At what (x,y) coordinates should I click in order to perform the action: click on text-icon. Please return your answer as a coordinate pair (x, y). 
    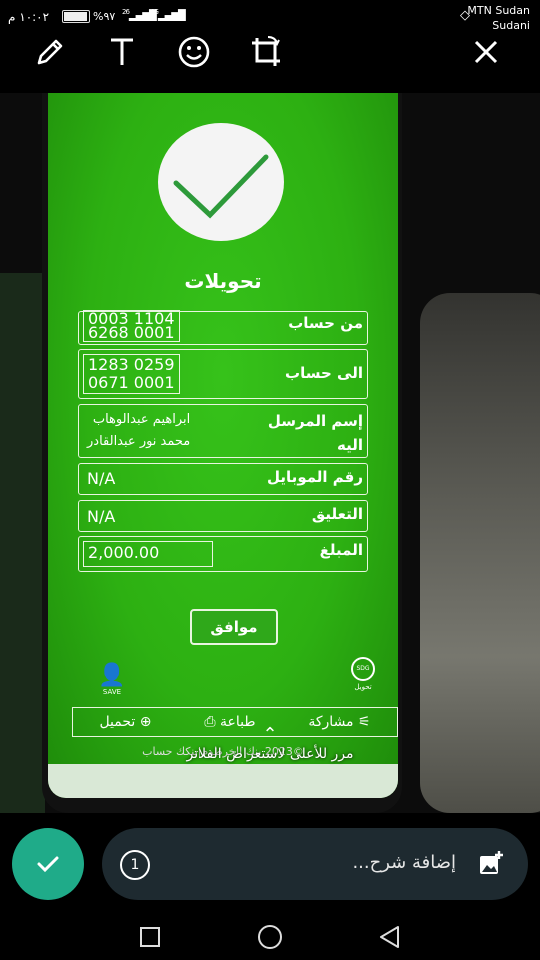
    Looking at the image, I should click on (122, 52).